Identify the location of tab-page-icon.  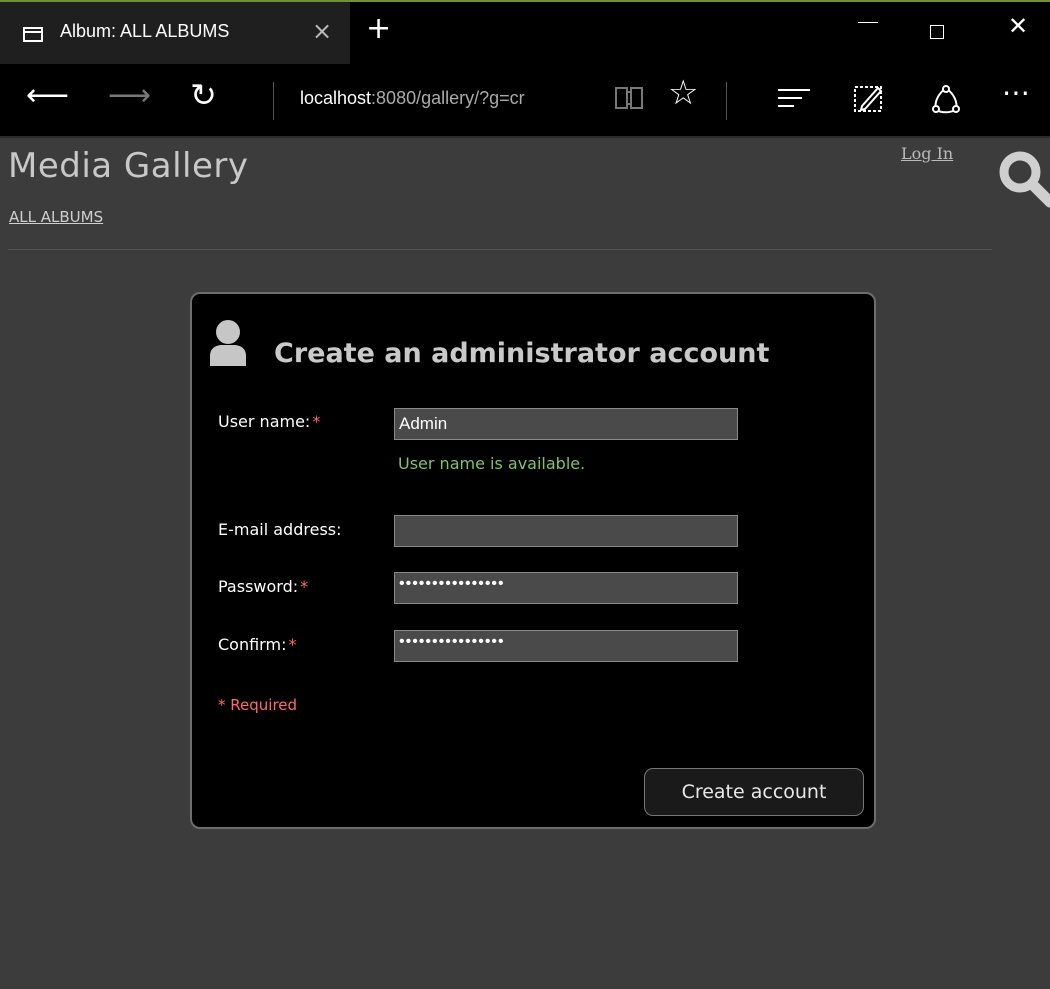
(33, 34).